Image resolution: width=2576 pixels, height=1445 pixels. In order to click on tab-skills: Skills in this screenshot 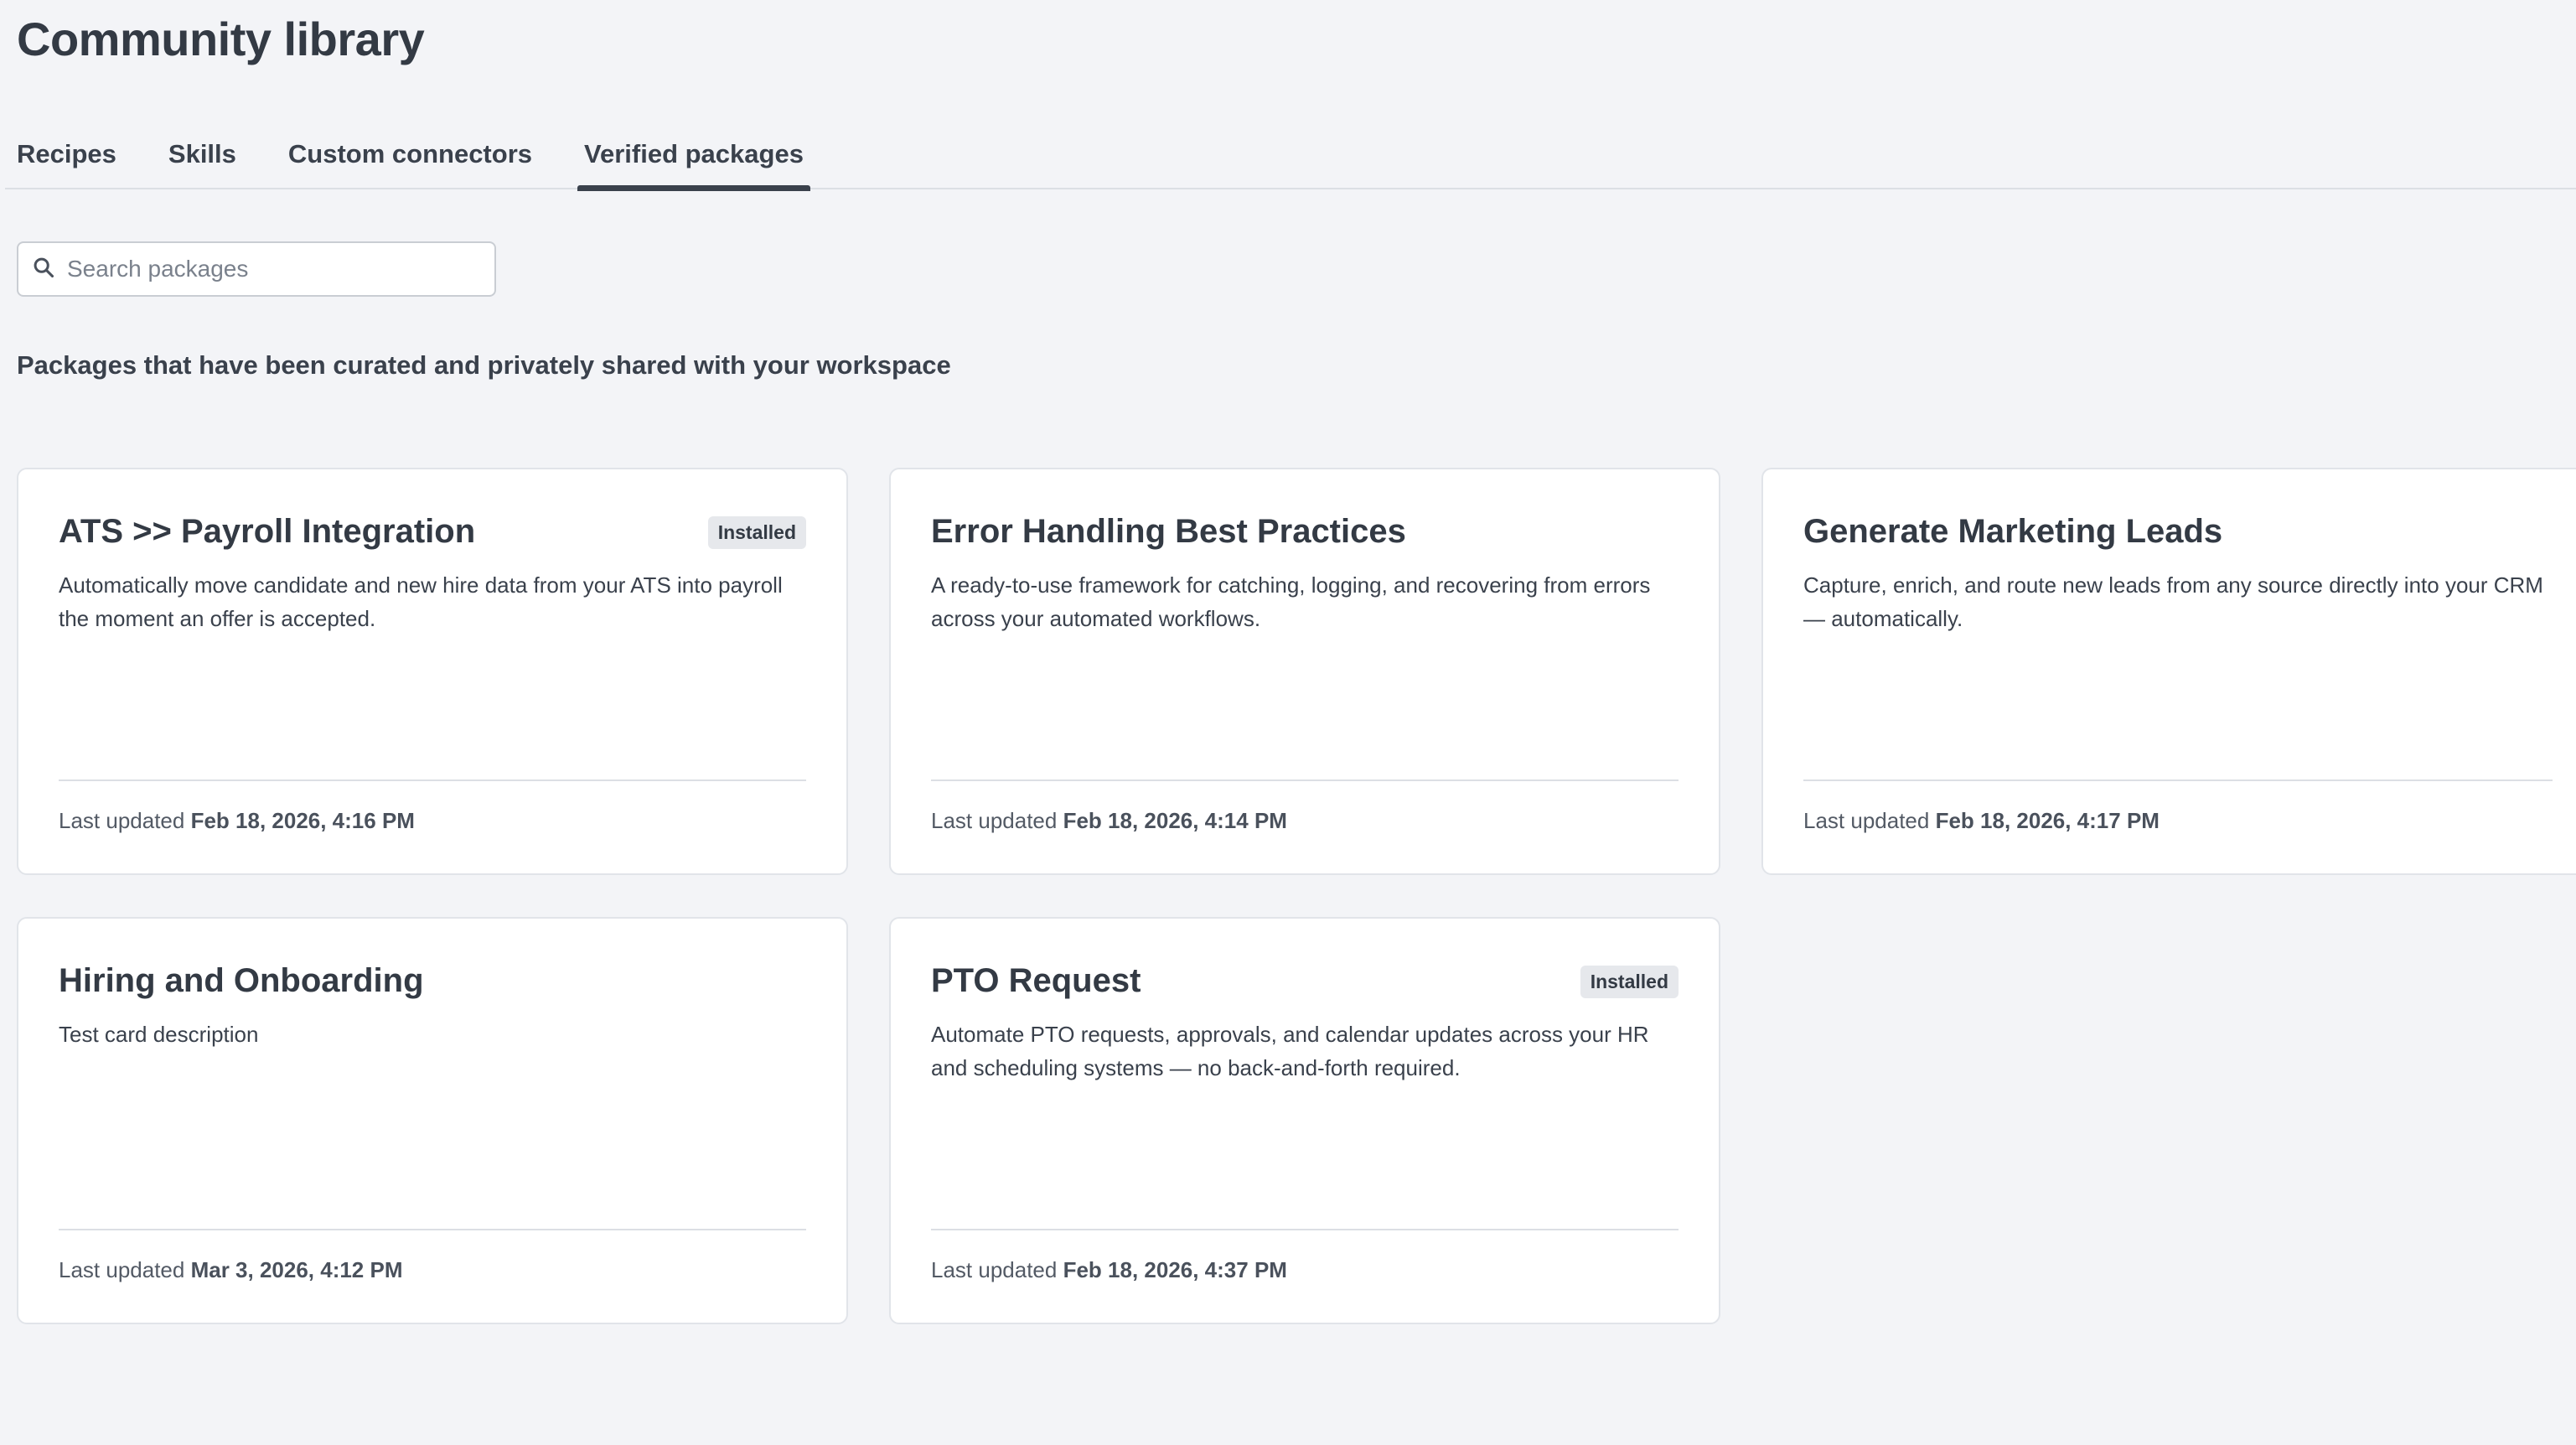, I will do `click(202, 161)`.